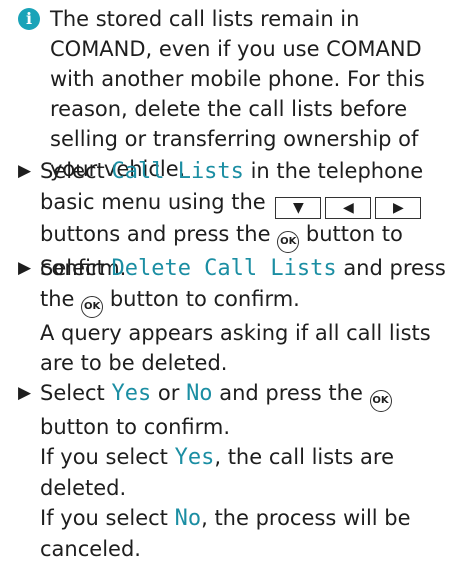 The width and height of the screenshot is (467, 564). I want to click on term-delete-call-lists: Delete Call Lists, so click(224, 268).